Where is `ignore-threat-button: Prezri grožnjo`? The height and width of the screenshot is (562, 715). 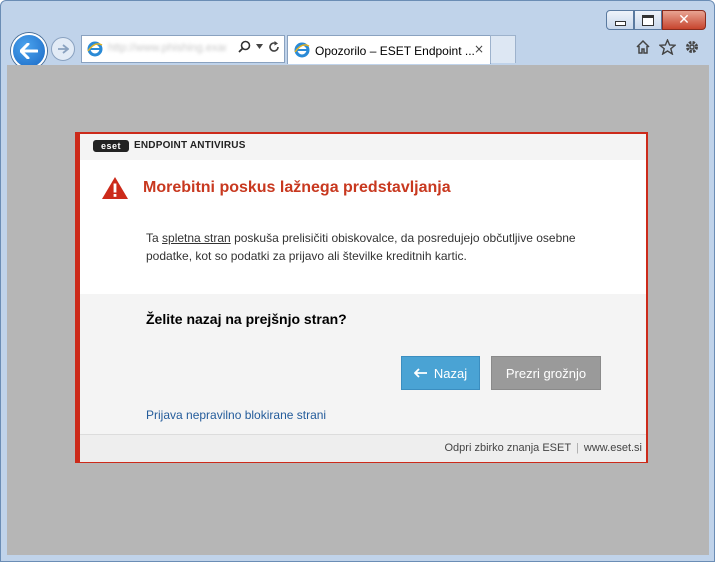 ignore-threat-button: Prezri grožnjo is located at coordinates (546, 373).